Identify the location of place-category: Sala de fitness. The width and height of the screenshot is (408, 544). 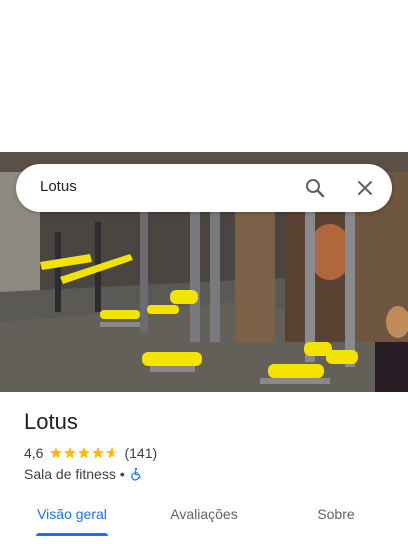
(70, 474).